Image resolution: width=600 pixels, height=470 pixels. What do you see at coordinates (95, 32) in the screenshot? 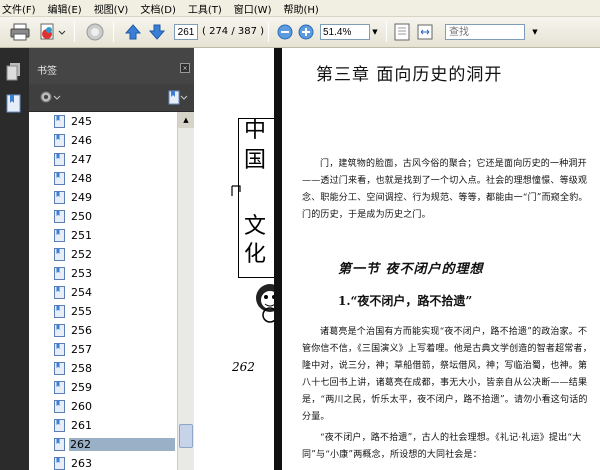
I see `collaborate-icon` at bounding box center [95, 32].